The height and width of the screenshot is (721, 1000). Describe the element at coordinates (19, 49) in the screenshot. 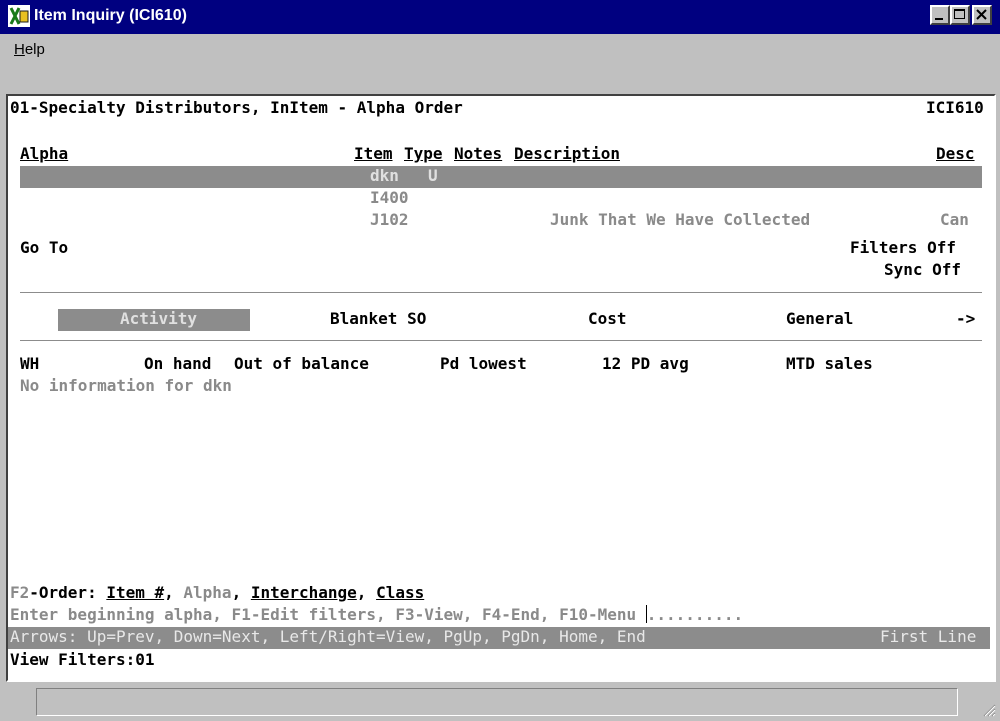

I see `menu-help-mnemonic: H` at that location.